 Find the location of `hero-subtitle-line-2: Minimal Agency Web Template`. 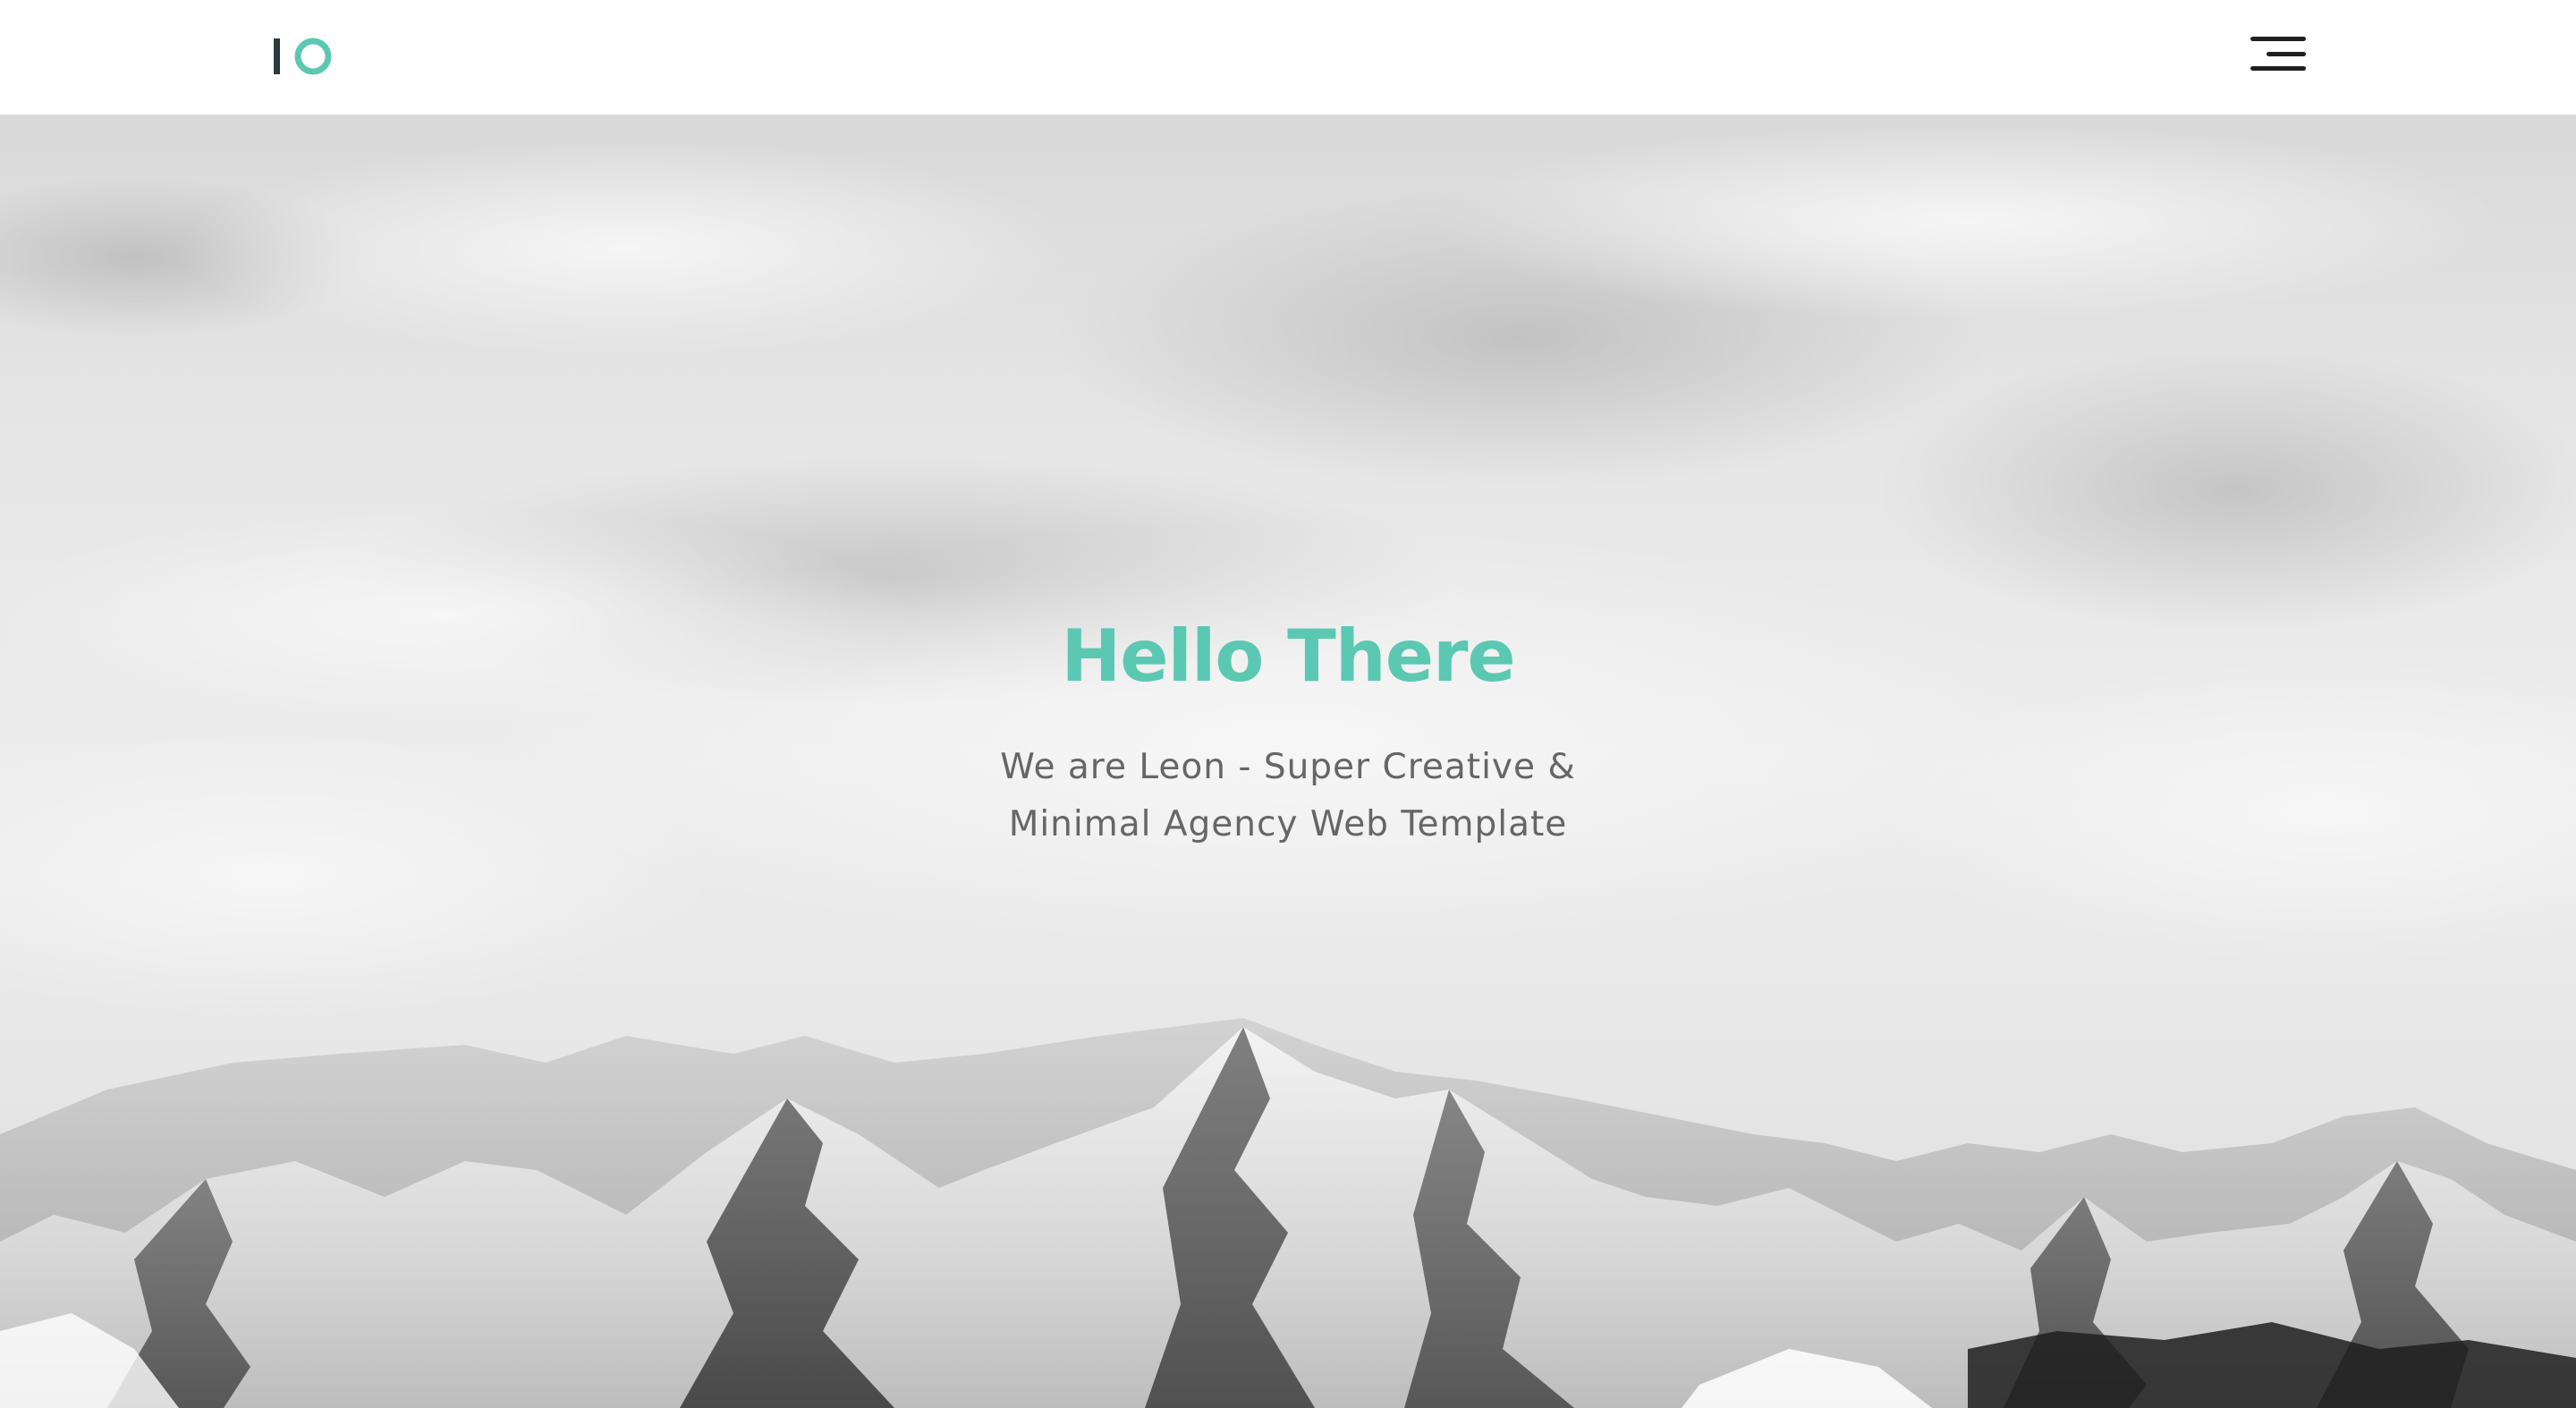

hero-subtitle-line-2: Minimal Agency Web Template is located at coordinates (1288, 824).